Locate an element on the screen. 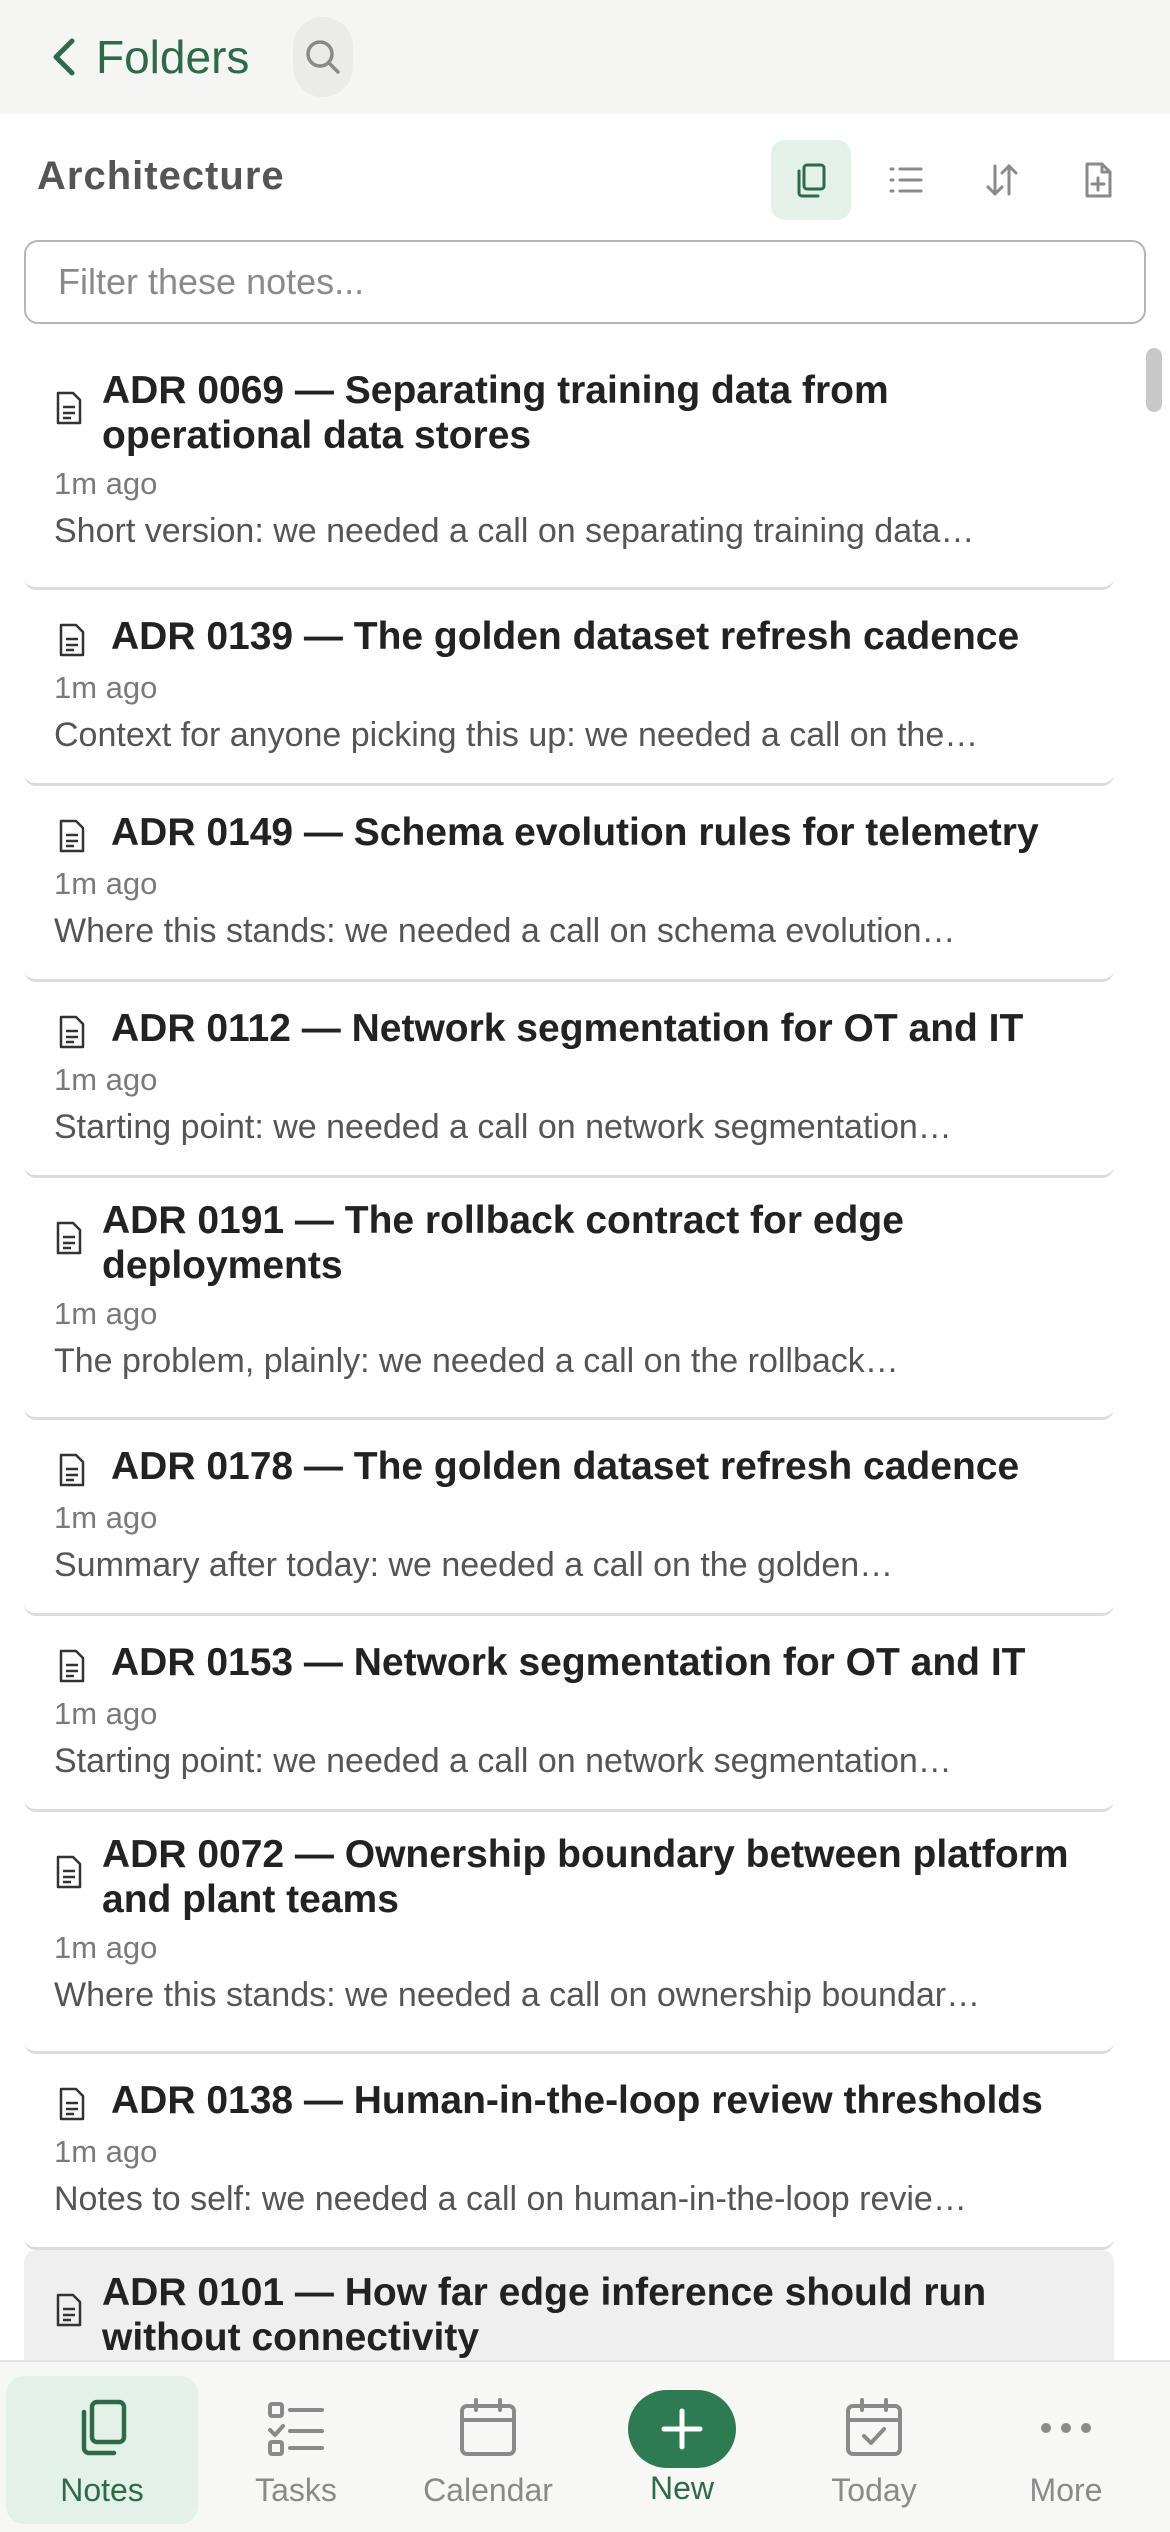  tab-label: More is located at coordinates (1066, 2490).